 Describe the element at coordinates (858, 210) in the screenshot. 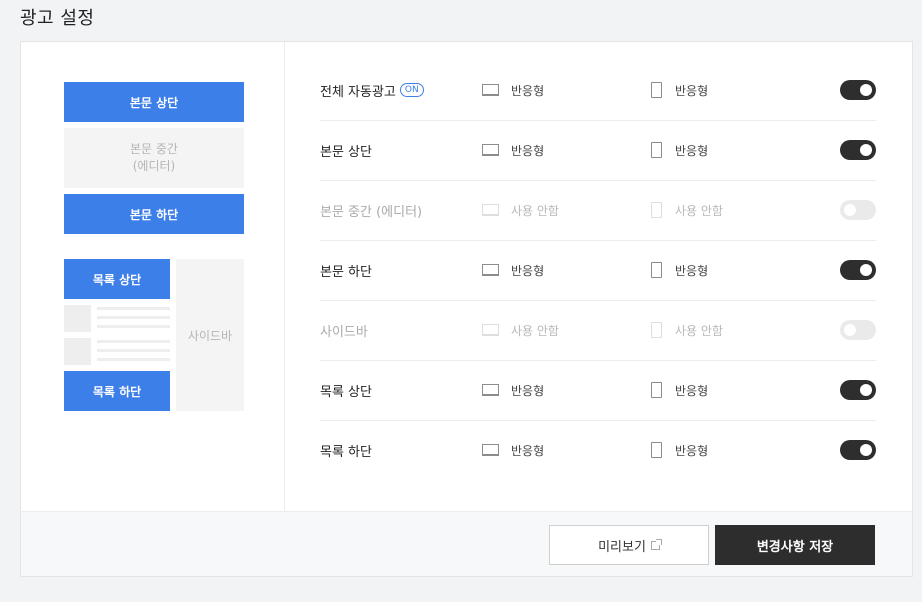

I see `toggle-body-middle` at that location.